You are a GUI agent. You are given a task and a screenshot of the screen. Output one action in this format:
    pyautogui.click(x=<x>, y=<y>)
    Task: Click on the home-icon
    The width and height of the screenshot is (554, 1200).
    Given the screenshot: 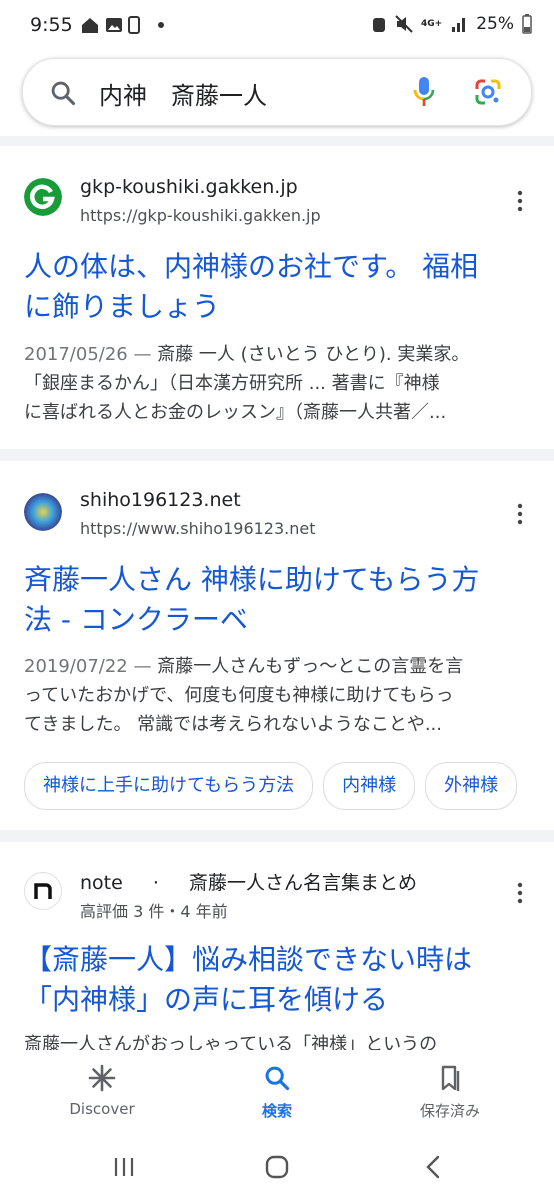 What is the action you would take?
    pyautogui.click(x=90, y=25)
    